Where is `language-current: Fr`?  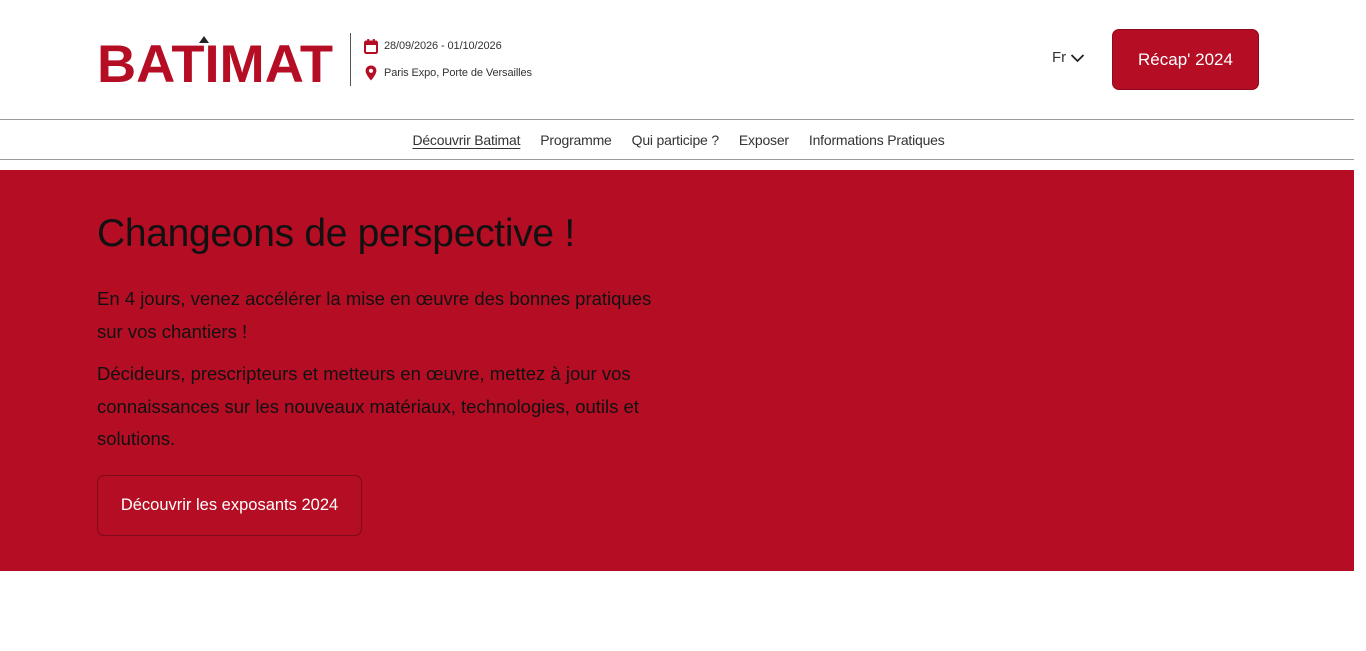 language-current: Fr is located at coordinates (1059, 57).